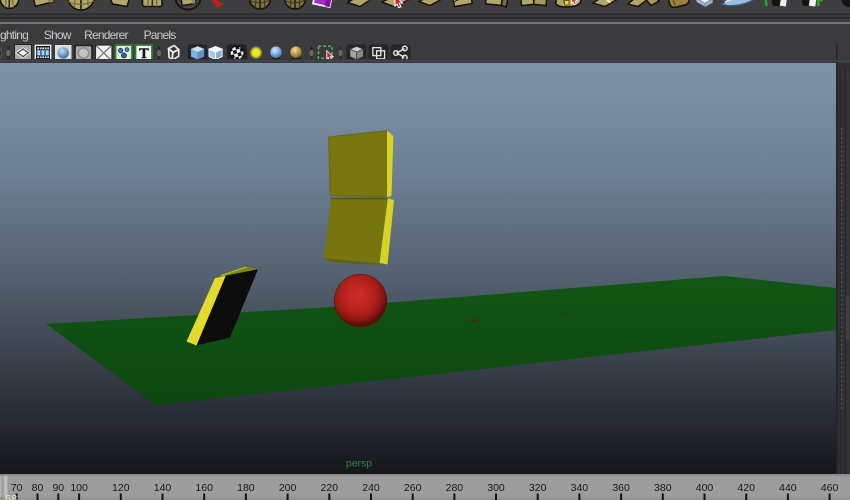  I want to click on svg-text: 220, so click(330, 488).